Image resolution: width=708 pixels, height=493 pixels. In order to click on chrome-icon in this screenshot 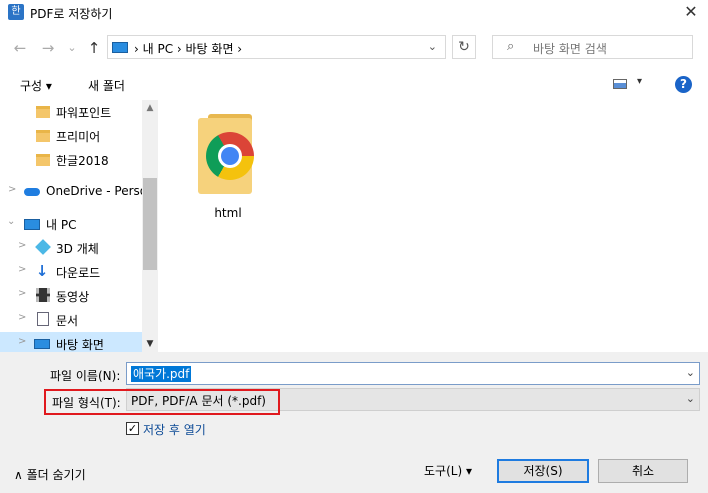, I will do `click(230, 156)`.